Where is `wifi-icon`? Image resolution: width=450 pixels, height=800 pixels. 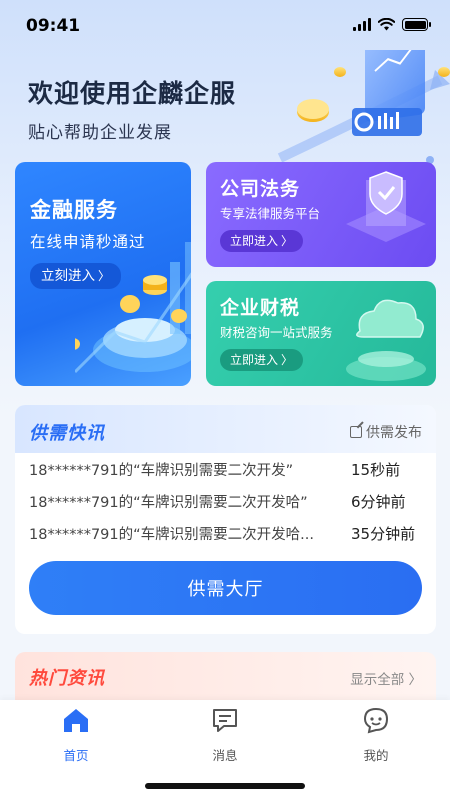 wifi-icon is located at coordinates (386, 24).